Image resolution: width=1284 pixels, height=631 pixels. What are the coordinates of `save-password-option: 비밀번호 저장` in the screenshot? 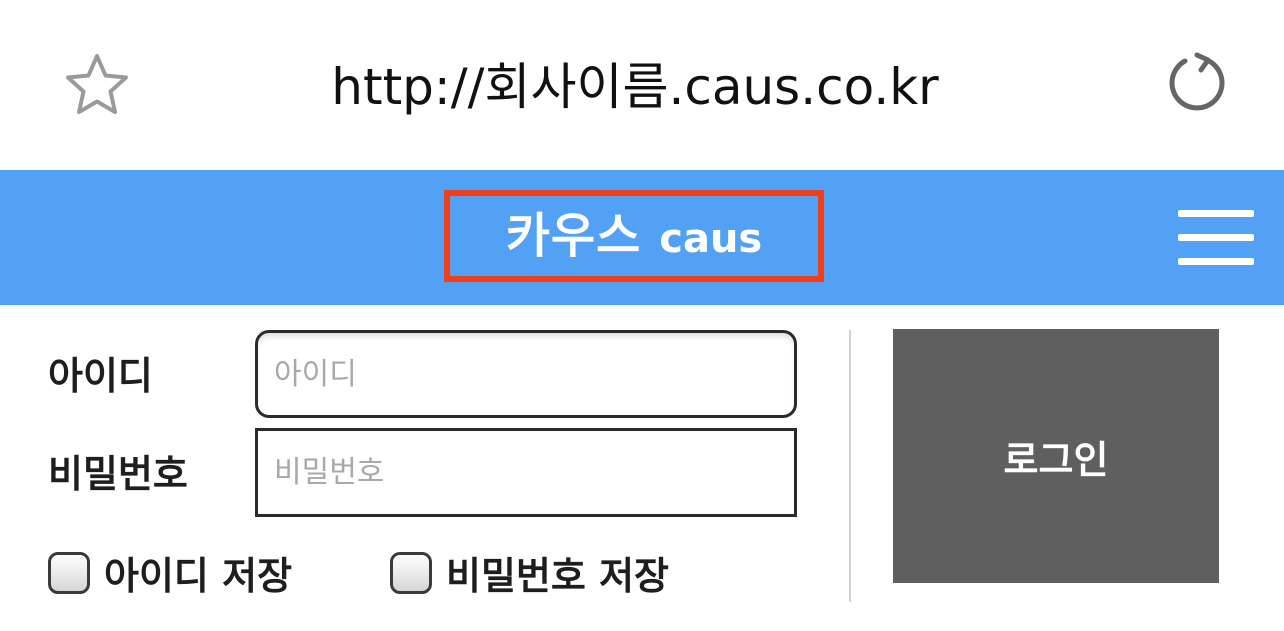 It's located at (529, 572).